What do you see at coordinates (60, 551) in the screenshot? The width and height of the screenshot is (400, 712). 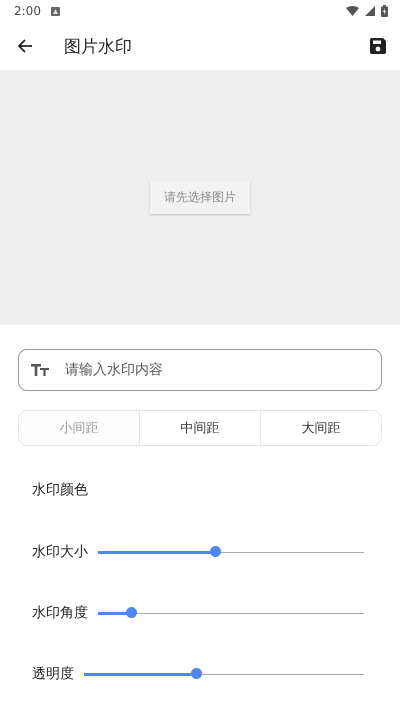 I see `slider-label: 水印大小` at bounding box center [60, 551].